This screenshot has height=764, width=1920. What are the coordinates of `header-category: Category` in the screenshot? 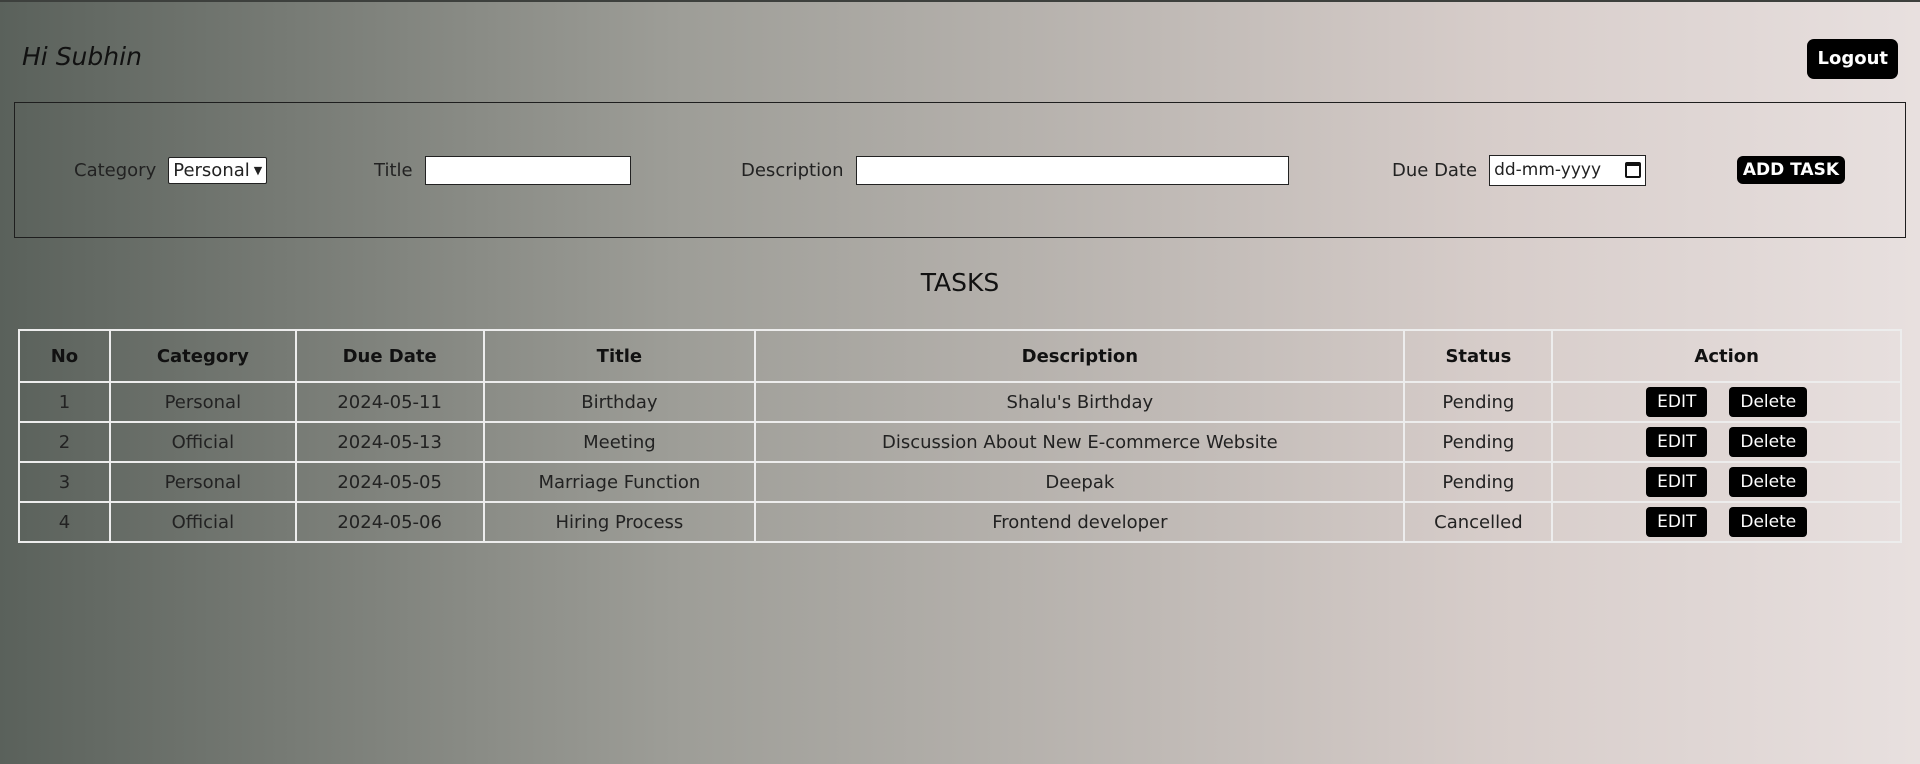 It's located at (202, 356).